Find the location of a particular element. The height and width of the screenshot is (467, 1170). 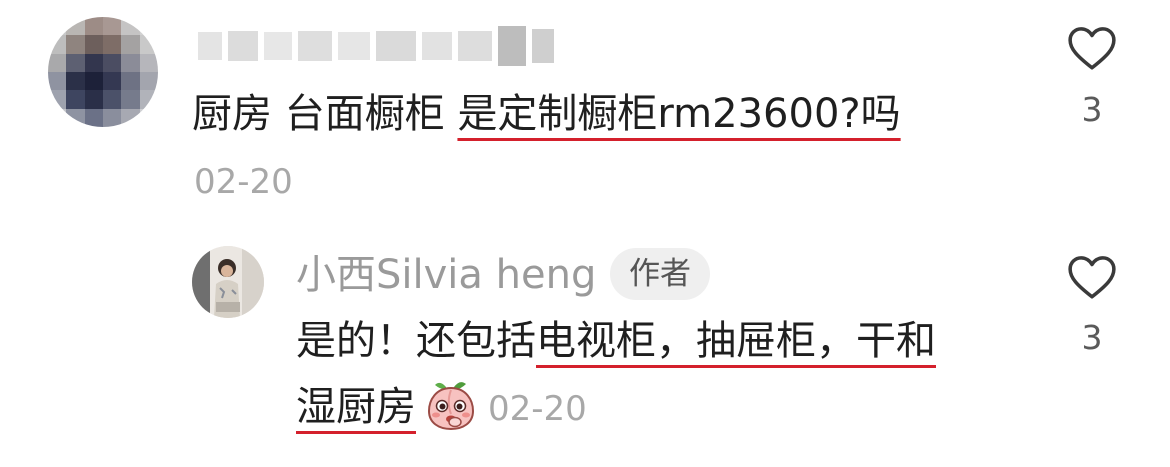

comment-like-count: 3 is located at coordinates (1092, 109).